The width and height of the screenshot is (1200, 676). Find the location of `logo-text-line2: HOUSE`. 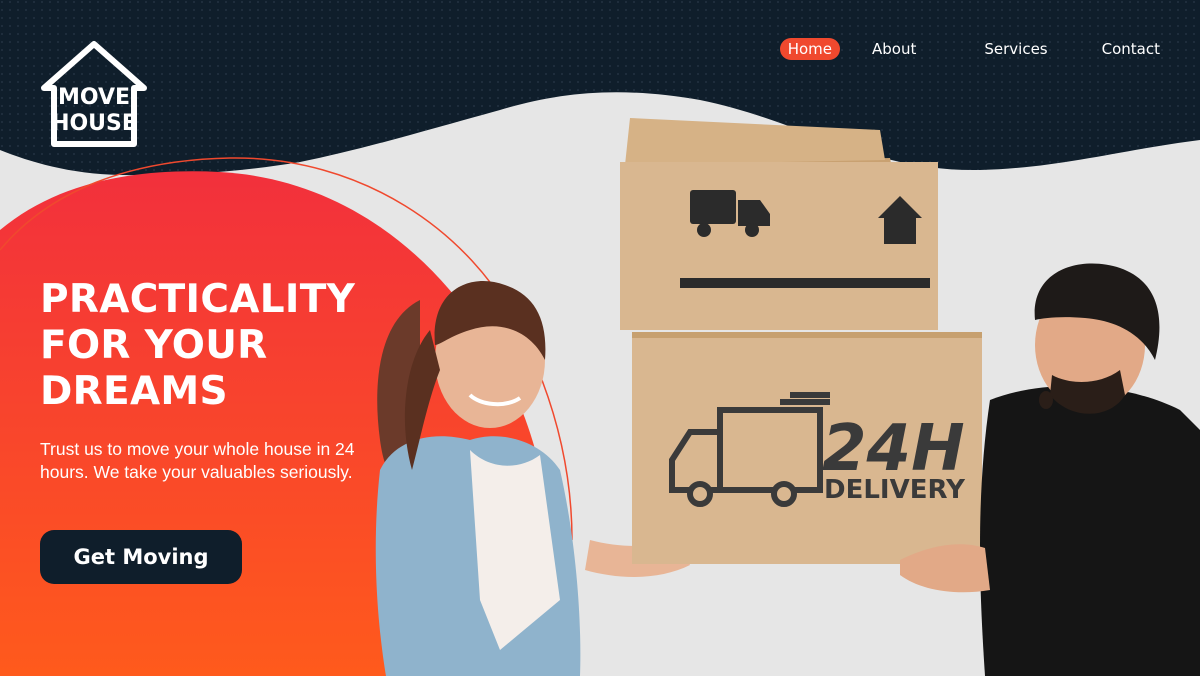

logo-text-line2: HOUSE is located at coordinates (94, 123).